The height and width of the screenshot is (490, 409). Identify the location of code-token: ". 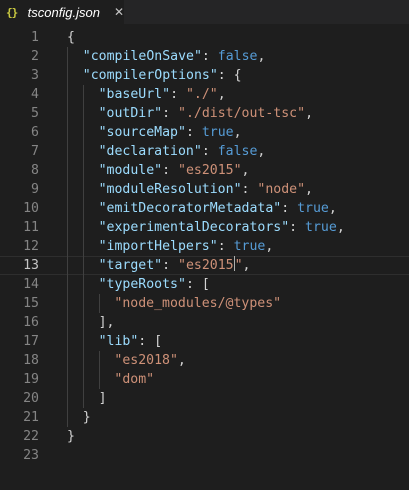
(238, 265).